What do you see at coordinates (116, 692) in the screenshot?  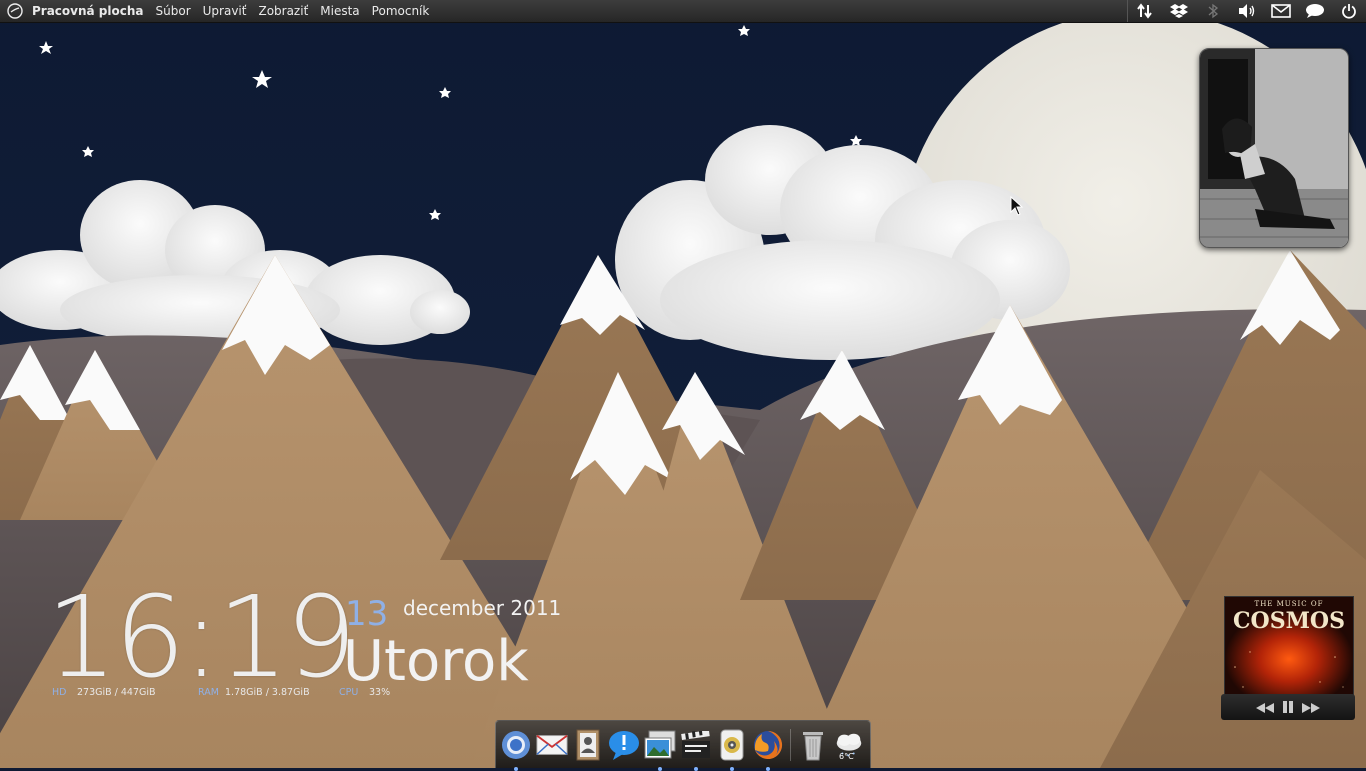 I see `hd-value: 273GiB / 447GiB` at bounding box center [116, 692].